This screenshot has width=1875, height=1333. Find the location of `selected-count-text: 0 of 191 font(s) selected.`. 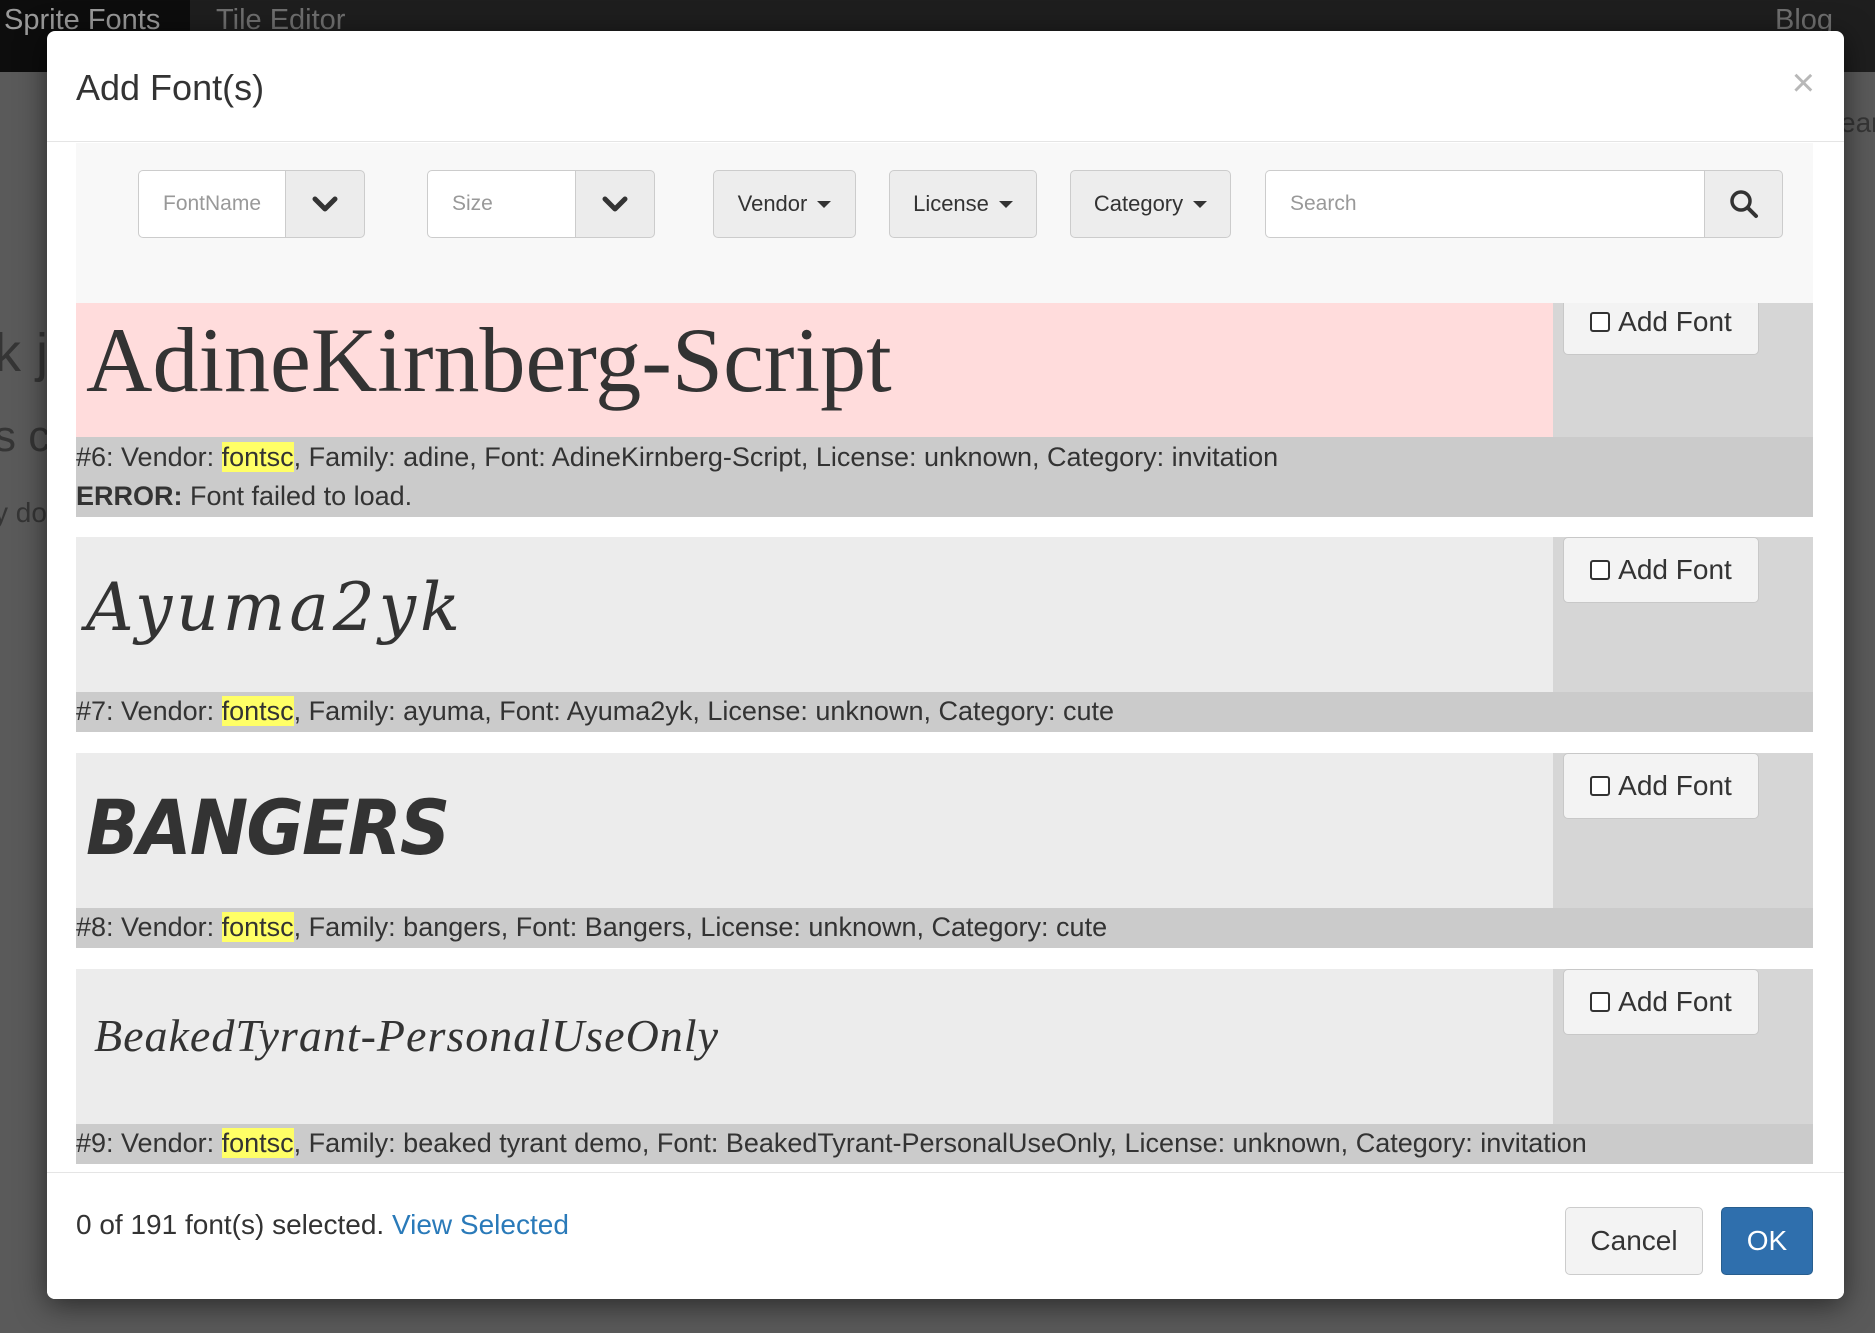

selected-count-text: 0 of 191 font(s) selected. is located at coordinates (230, 1224).